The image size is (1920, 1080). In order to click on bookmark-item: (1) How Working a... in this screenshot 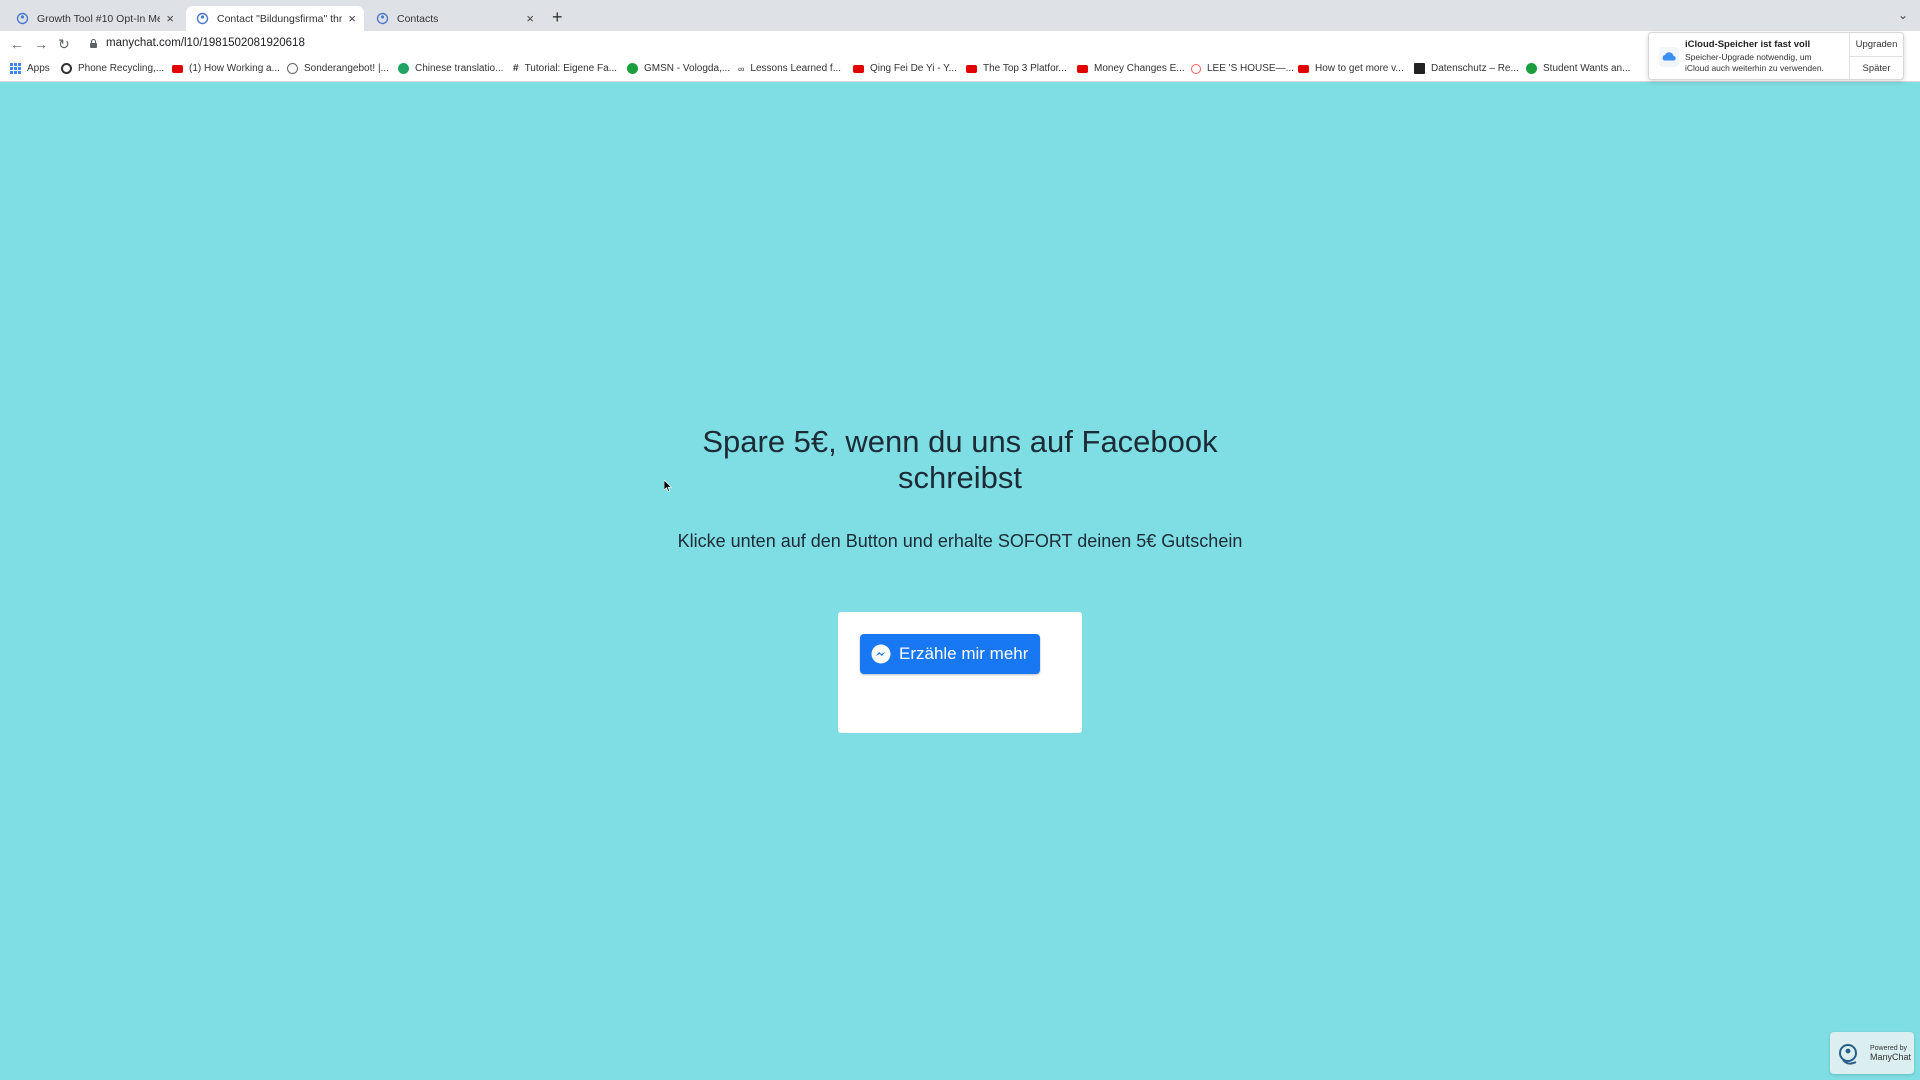, I will do `click(226, 68)`.